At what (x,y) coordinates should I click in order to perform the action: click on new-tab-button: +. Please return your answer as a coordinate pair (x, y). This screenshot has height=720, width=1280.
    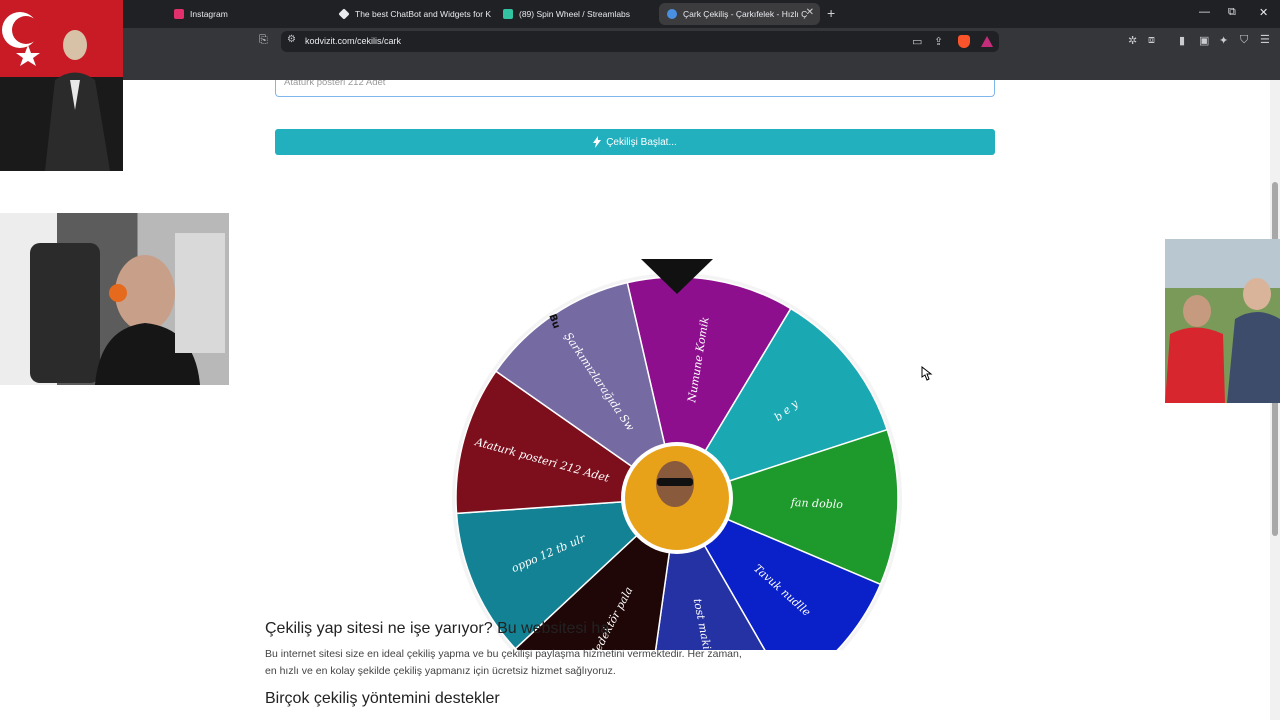
    Looking at the image, I should click on (831, 13).